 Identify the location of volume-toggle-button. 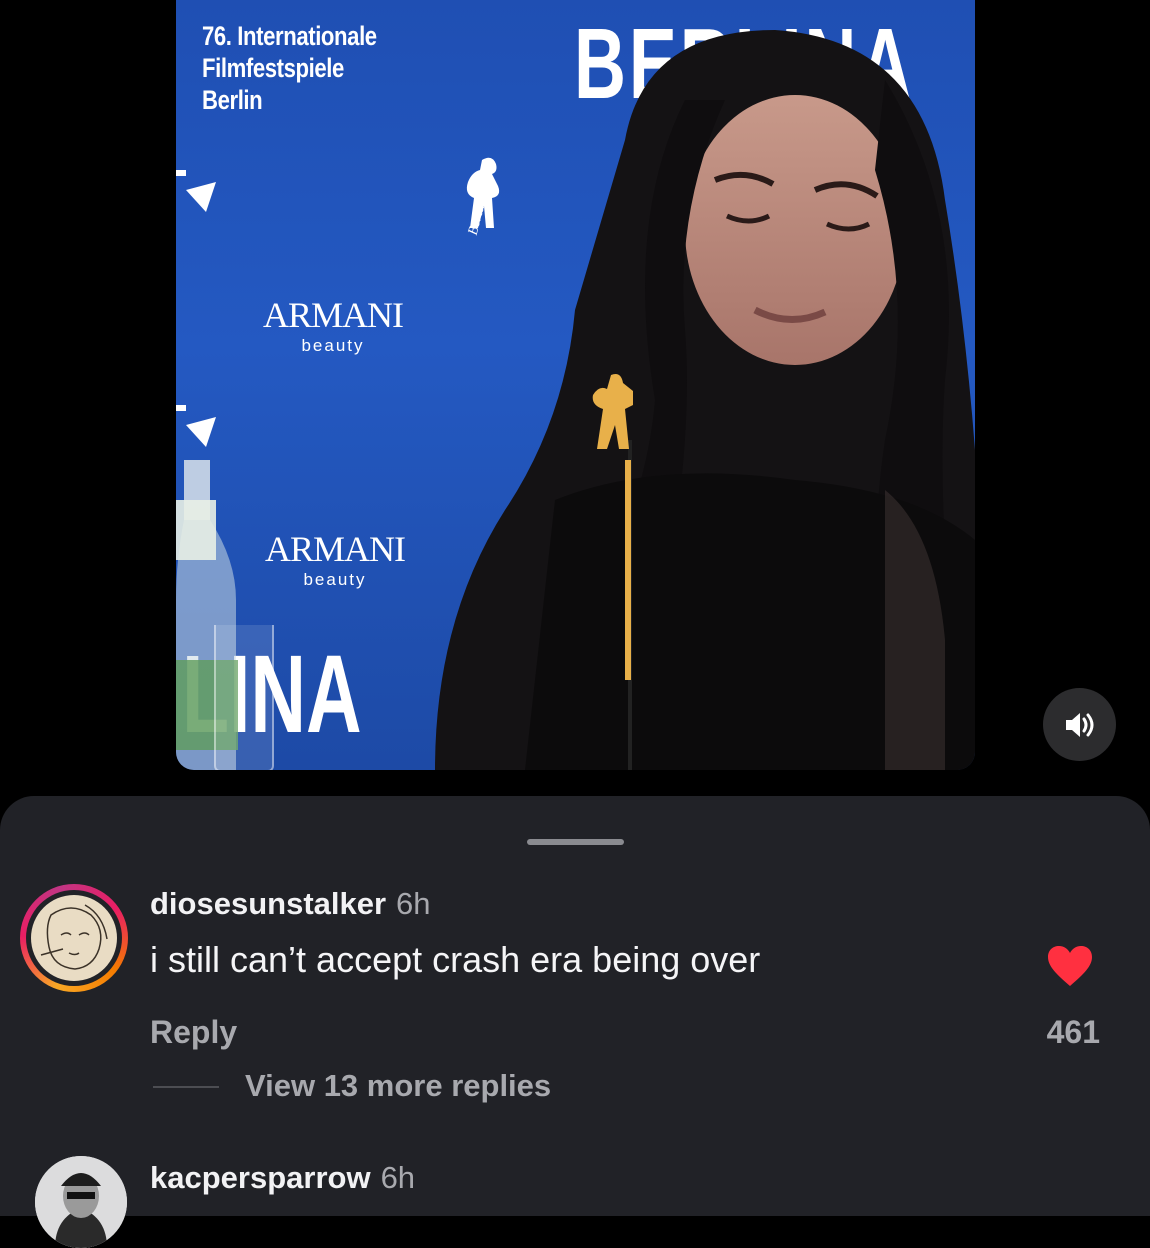
(1079, 724).